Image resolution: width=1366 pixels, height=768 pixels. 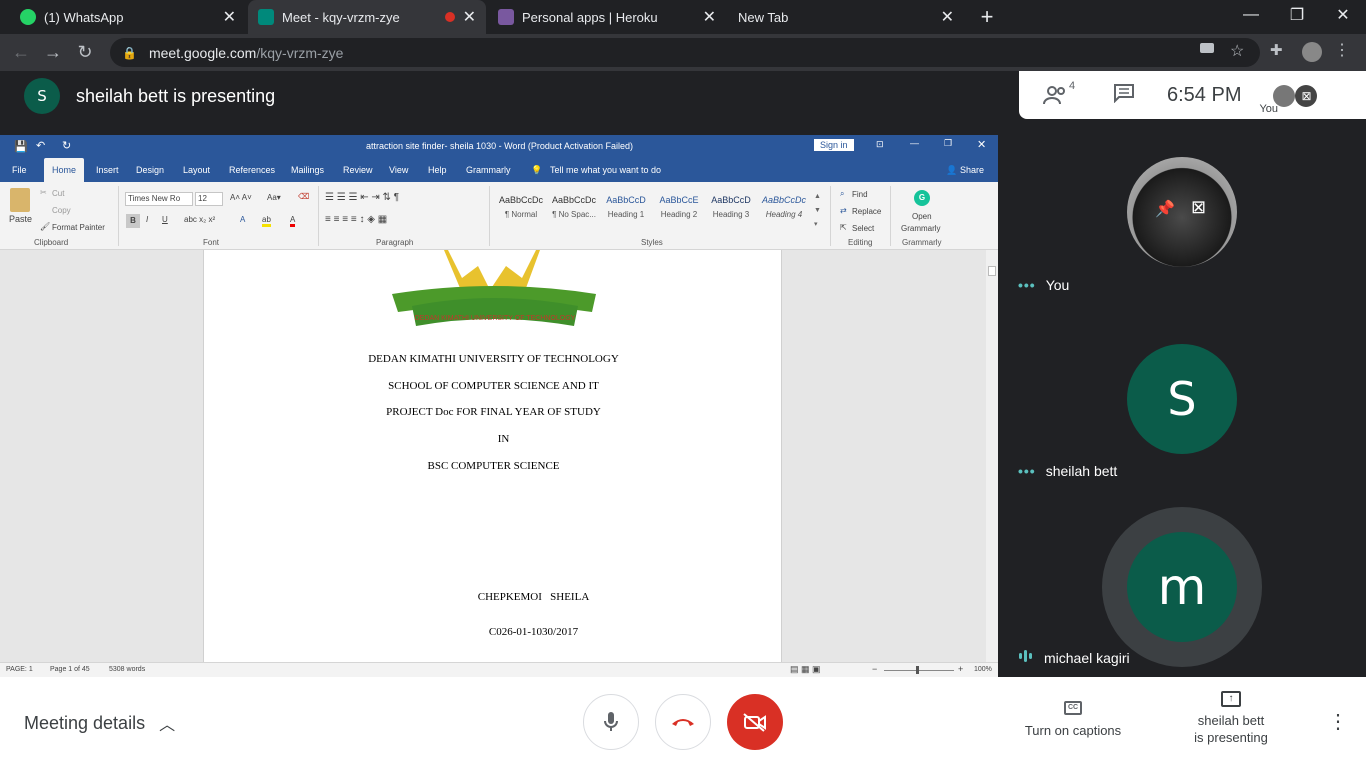 I want to click on tab-review: Review, so click(x=358, y=170).